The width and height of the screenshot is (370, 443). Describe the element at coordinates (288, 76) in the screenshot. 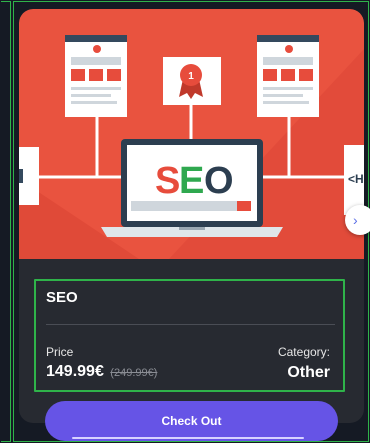

I see `web-page-icon-right` at that location.